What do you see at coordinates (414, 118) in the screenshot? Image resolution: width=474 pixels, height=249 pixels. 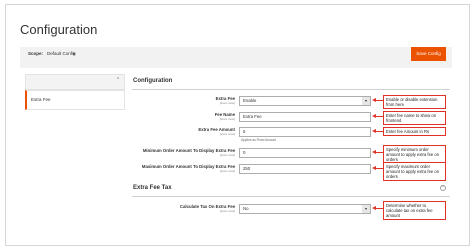 I see `callout-fee-name: Enter fee name to show on frontend` at bounding box center [414, 118].